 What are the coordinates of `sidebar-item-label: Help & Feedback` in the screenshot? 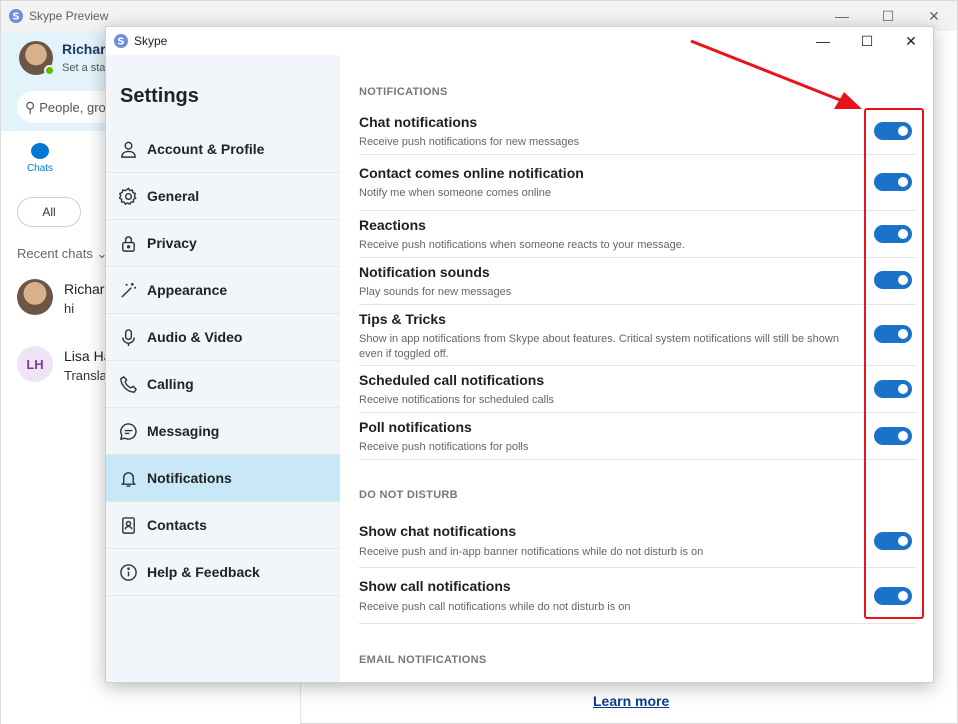 It's located at (203, 572).